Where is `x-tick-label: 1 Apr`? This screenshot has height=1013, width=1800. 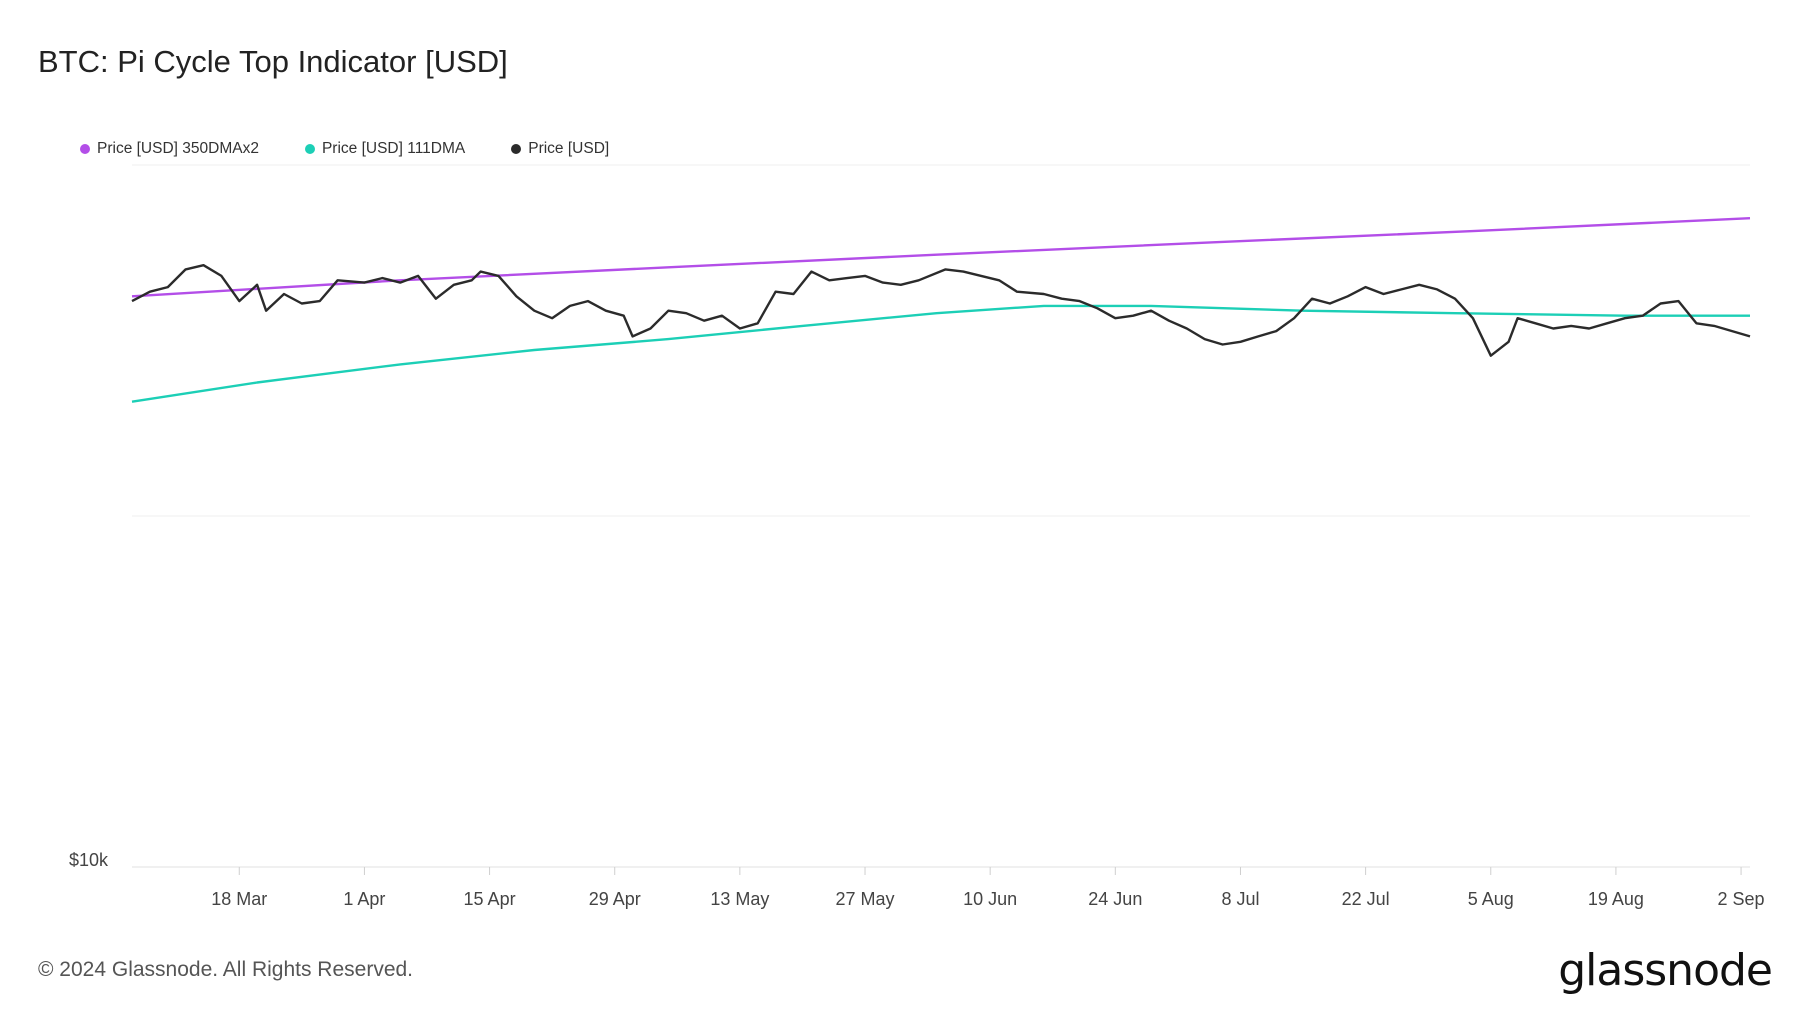 x-tick-label: 1 Apr is located at coordinates (364, 899).